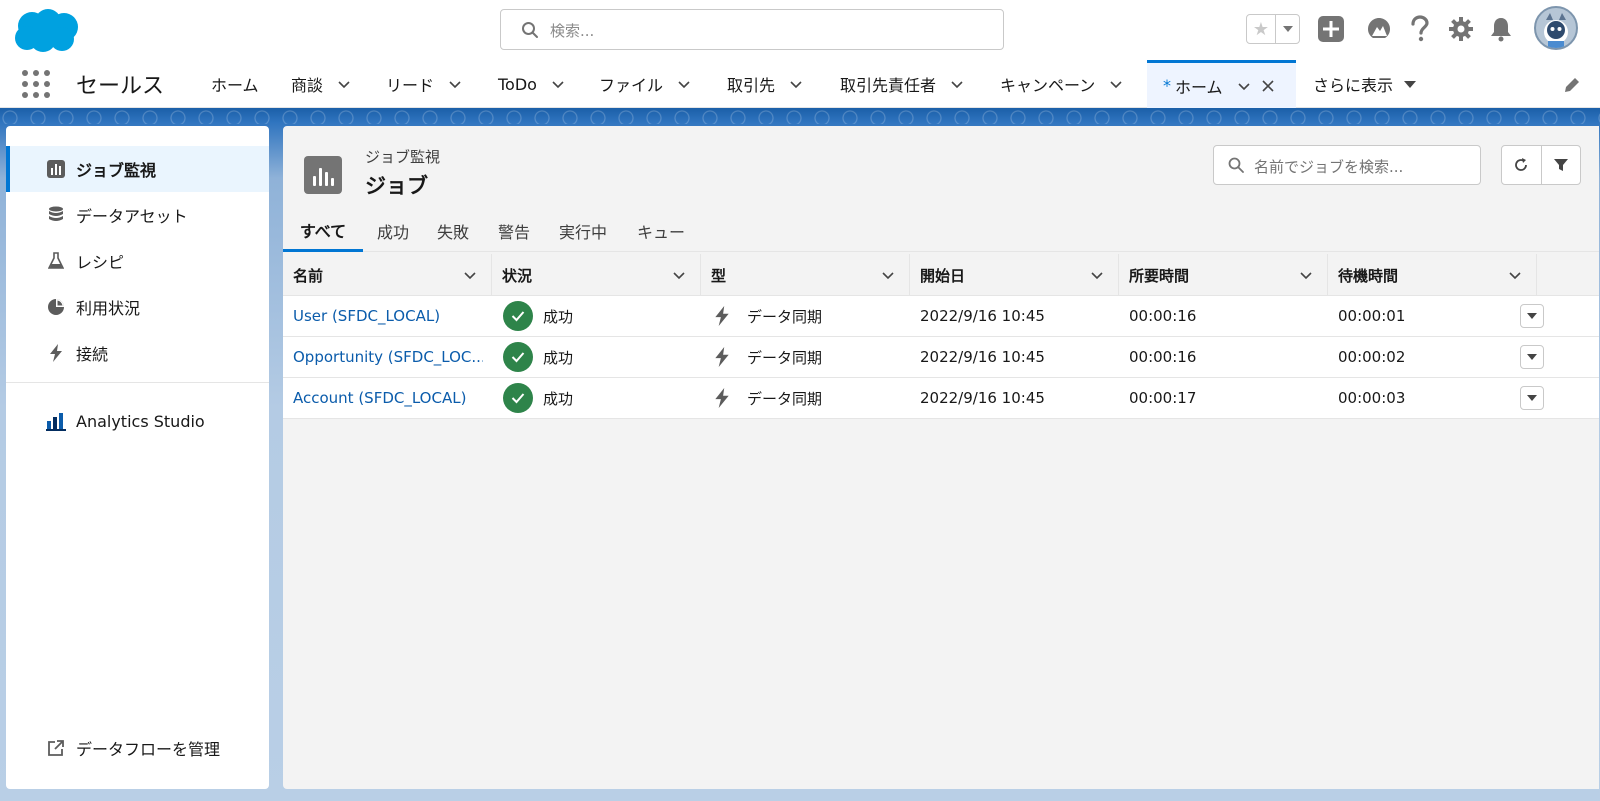 The image size is (1600, 801). Describe the element at coordinates (393, 231) in the screenshot. I see `tab-success: 成功` at that location.